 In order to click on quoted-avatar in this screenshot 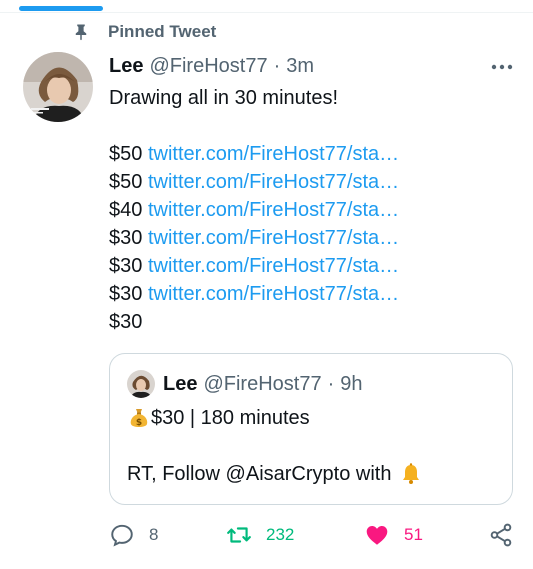, I will do `click(141, 384)`.